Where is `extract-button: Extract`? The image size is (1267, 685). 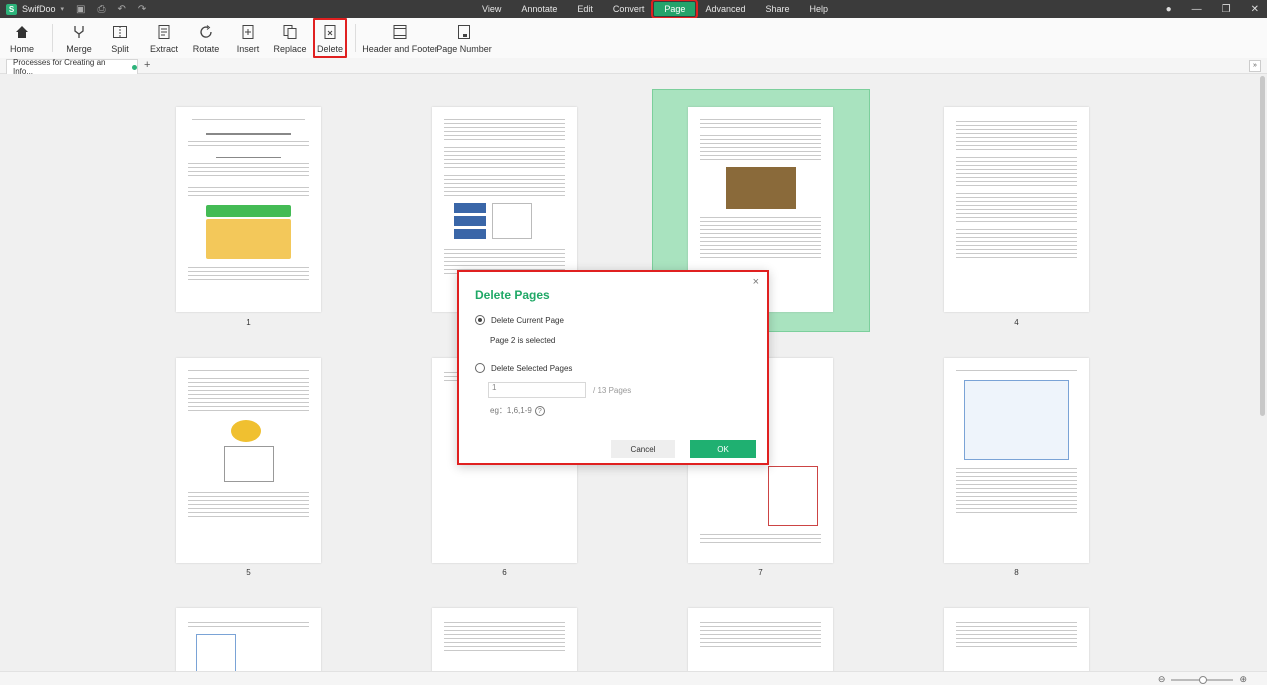
extract-button: Extract is located at coordinates (164, 38).